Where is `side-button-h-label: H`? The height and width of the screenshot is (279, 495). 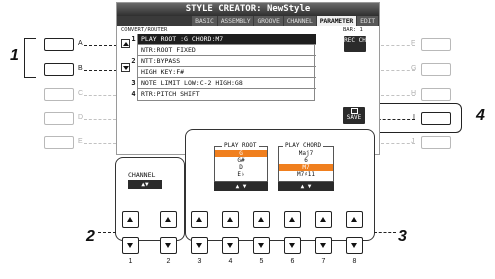
side-button-h-label: H is located at coordinates (414, 93).